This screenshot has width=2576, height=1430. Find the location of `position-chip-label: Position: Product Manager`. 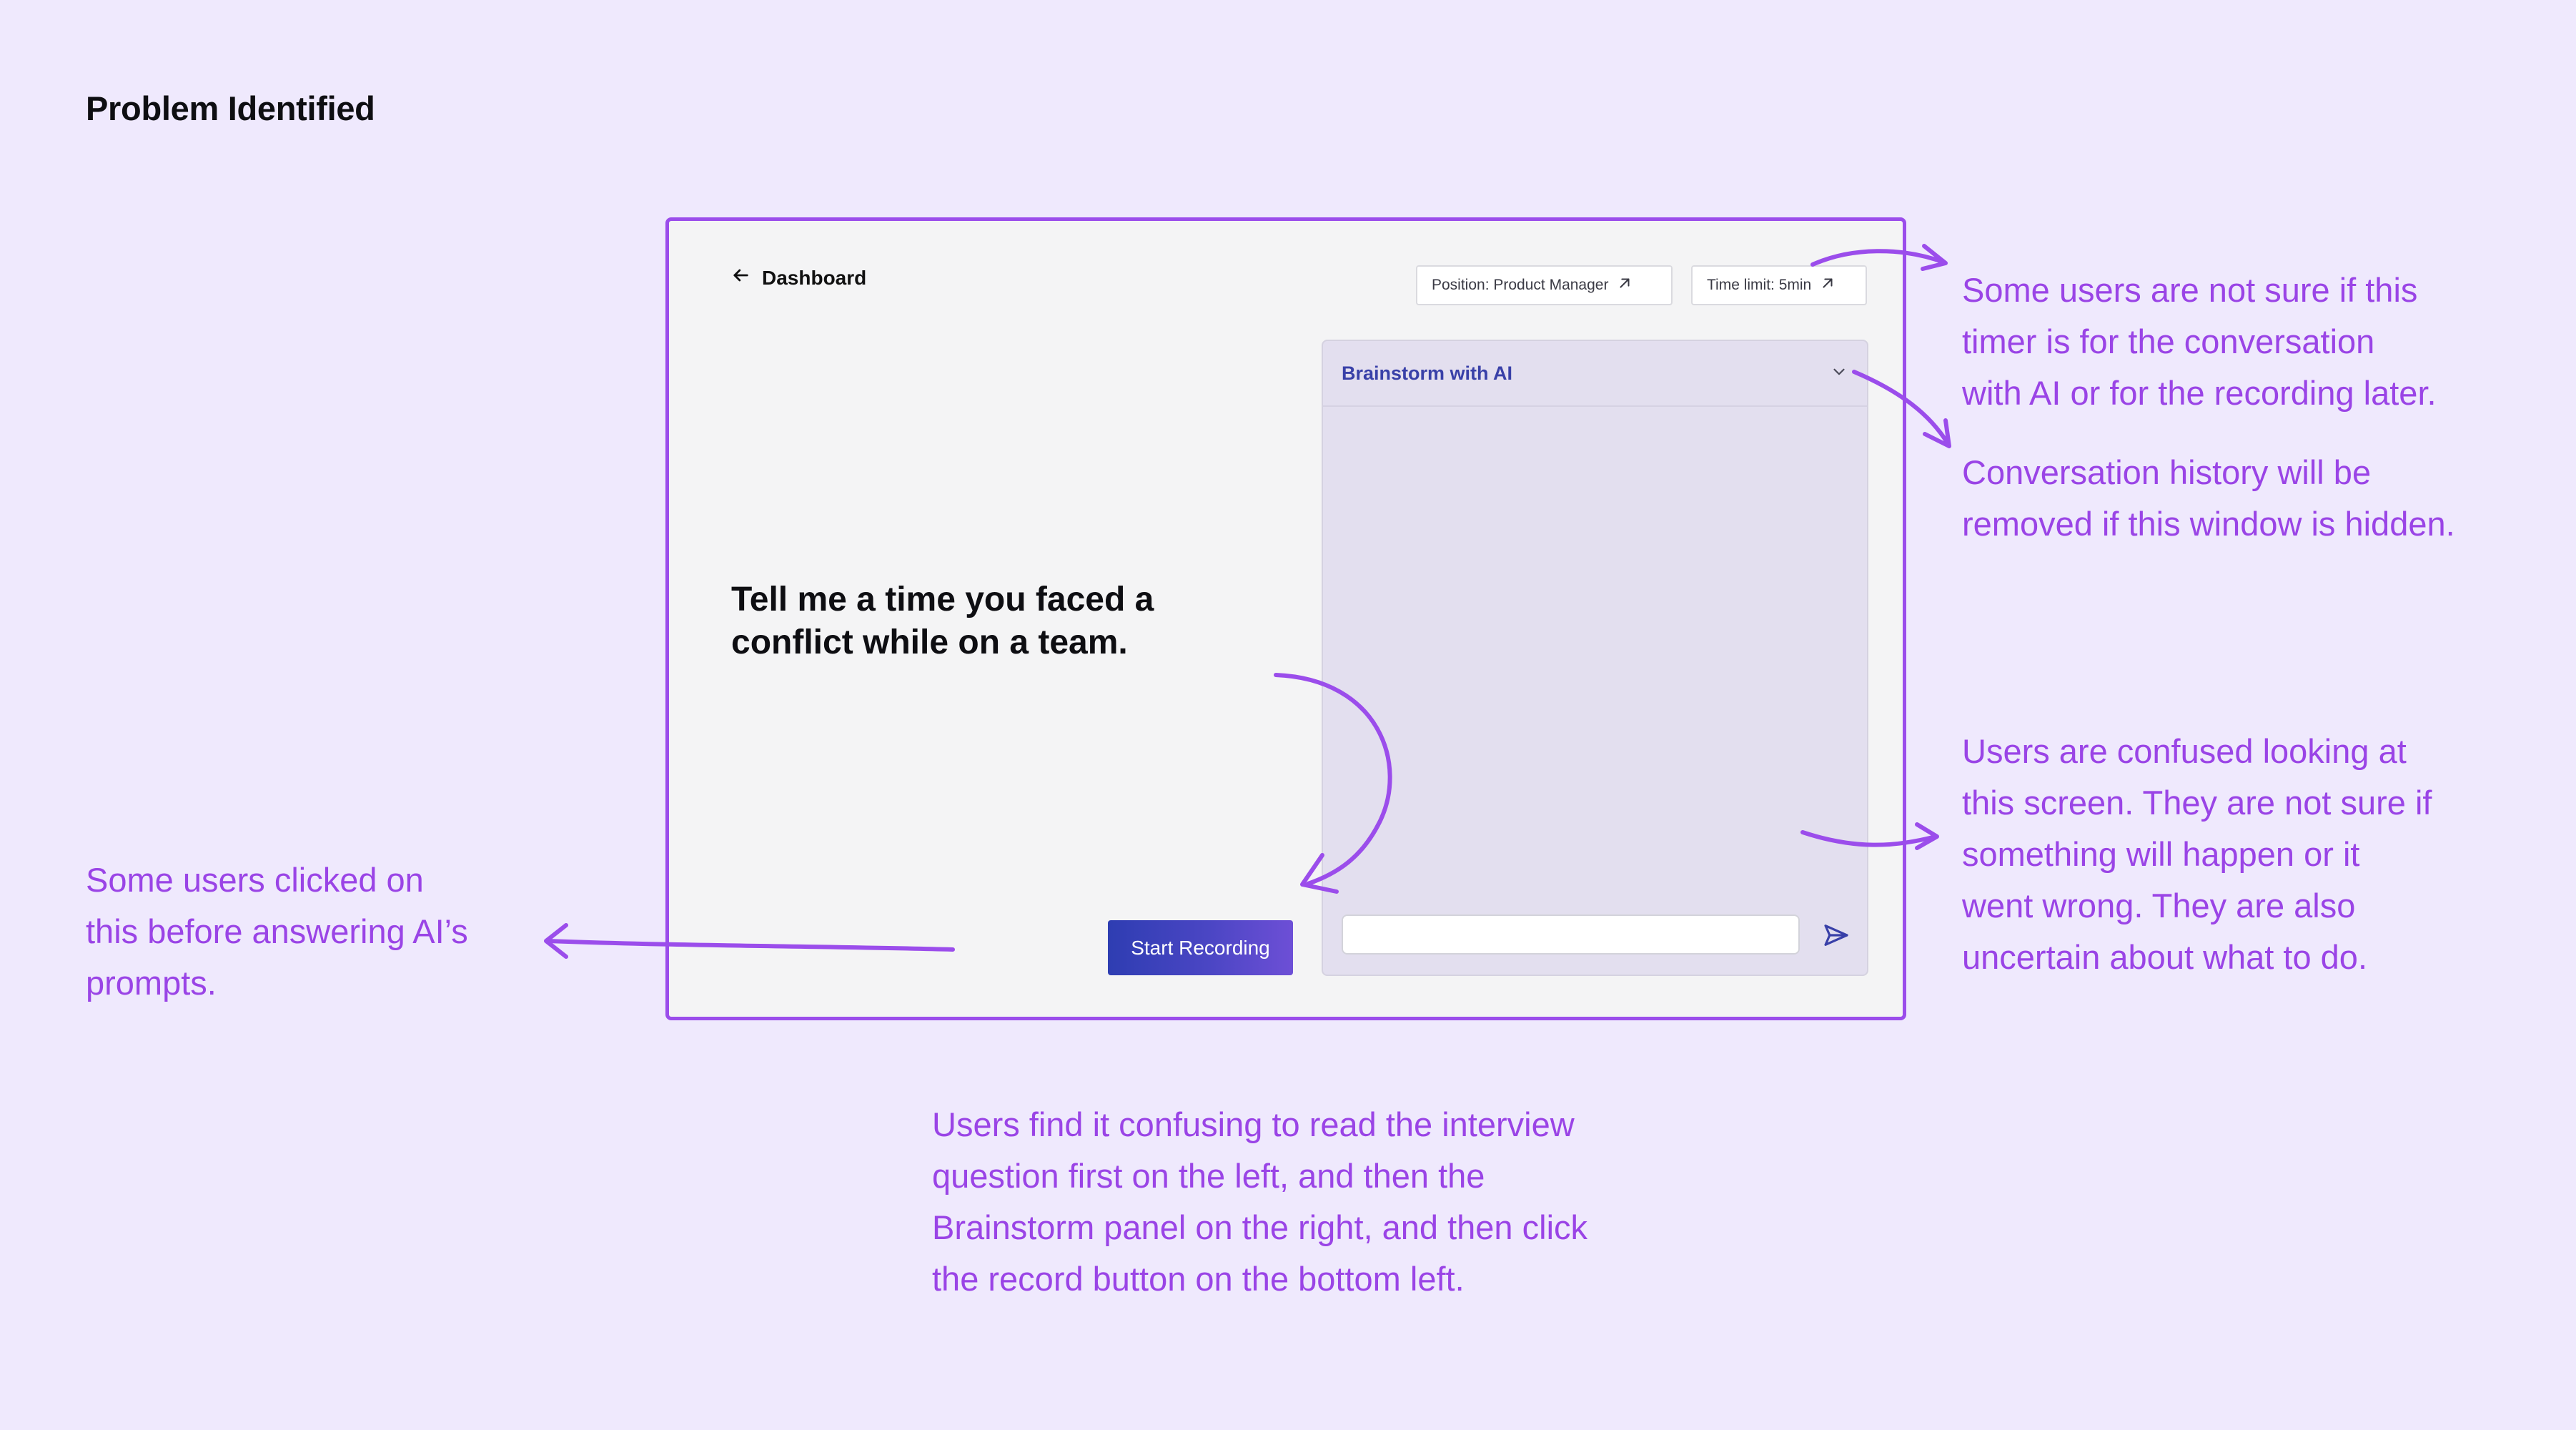

position-chip-label: Position: Product Manager is located at coordinates (1521, 285).